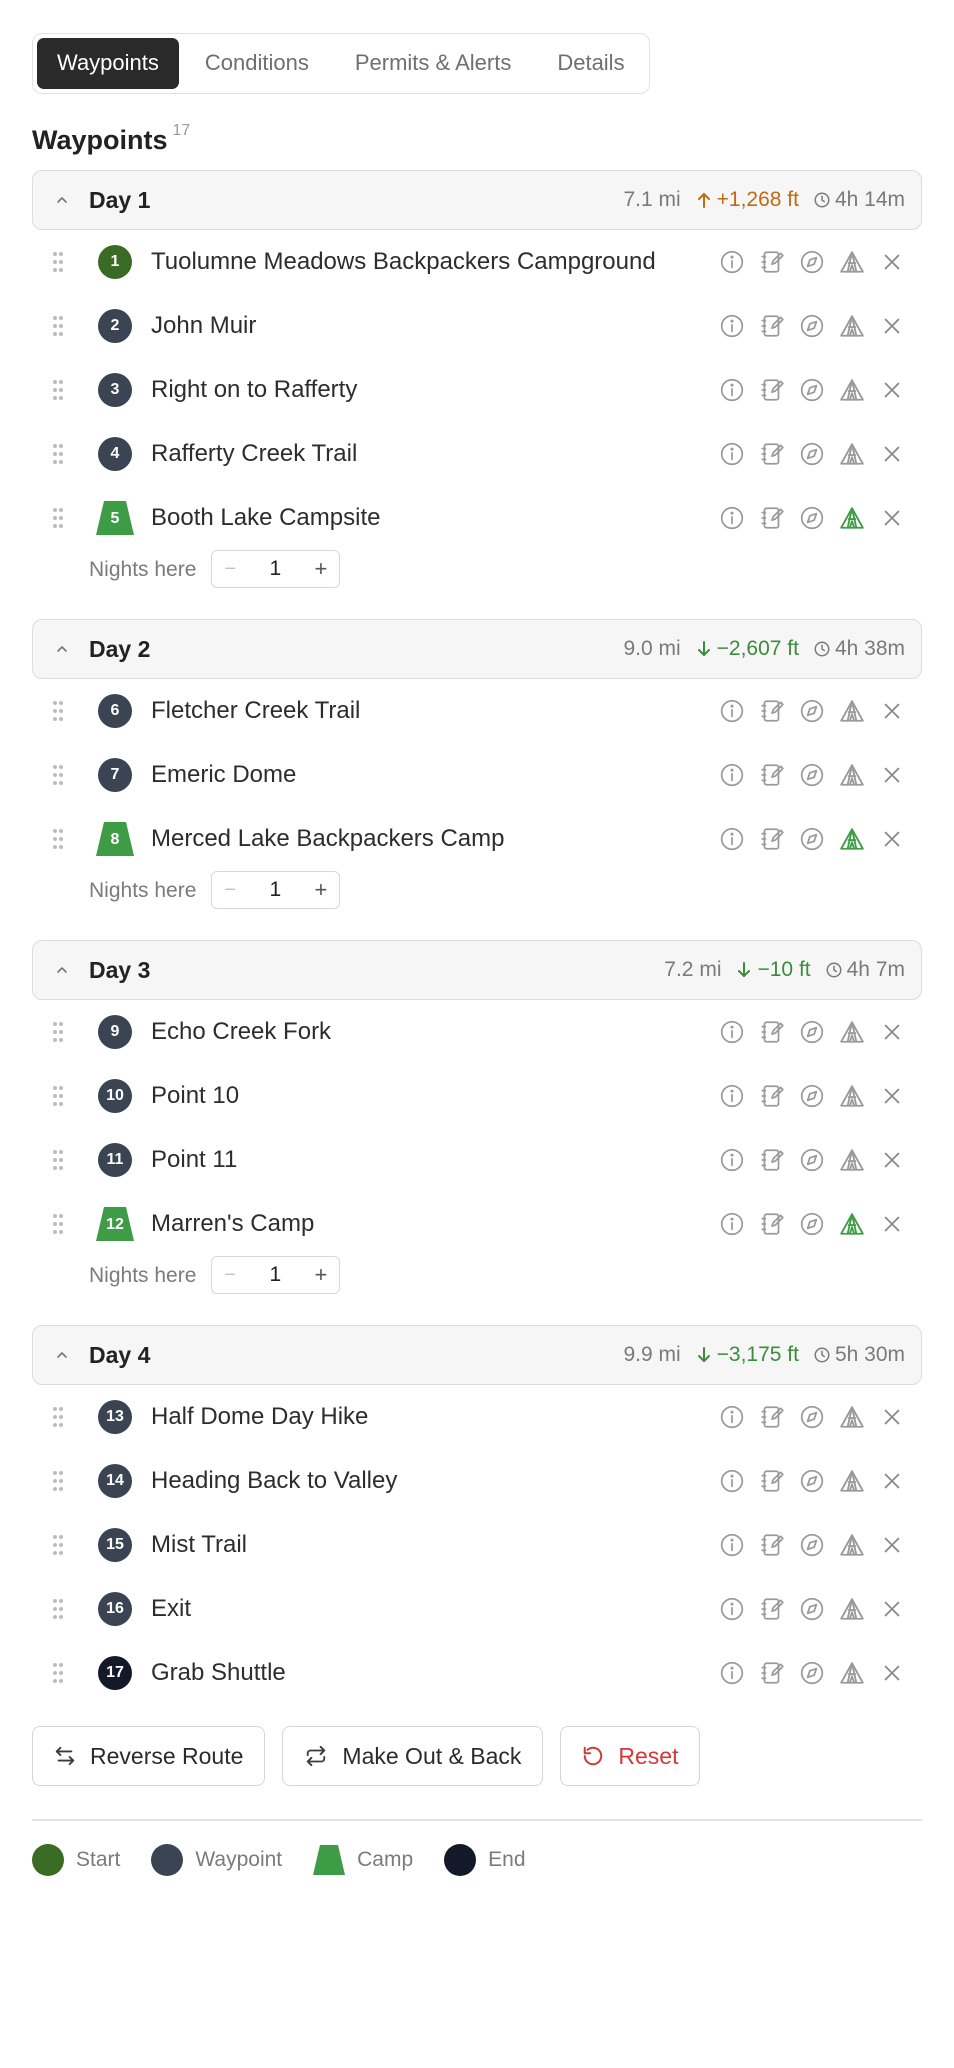  Describe the element at coordinates (433, 63) in the screenshot. I see `tab-permits-alerts: Permits & Alerts` at that location.